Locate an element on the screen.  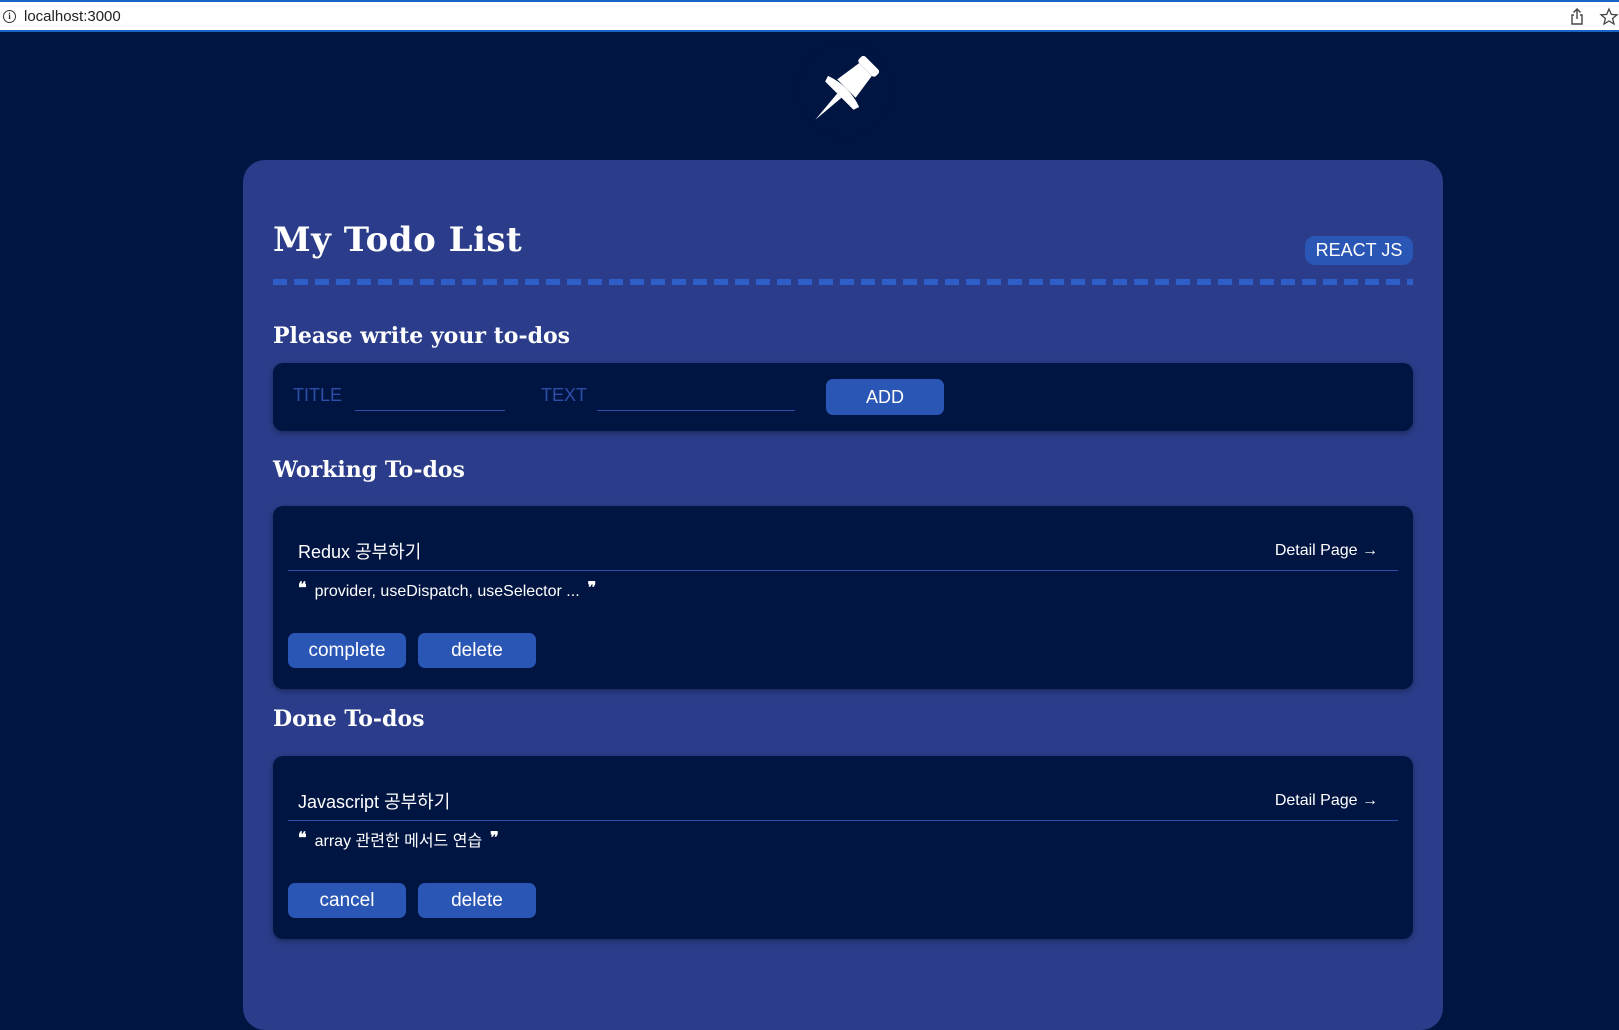
add-button: ADD is located at coordinates (885, 397).